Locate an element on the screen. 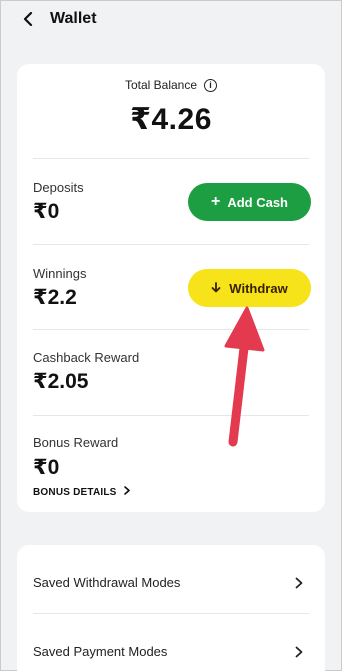 The height and width of the screenshot is (671, 342). down-arrow-icon is located at coordinates (216, 288).